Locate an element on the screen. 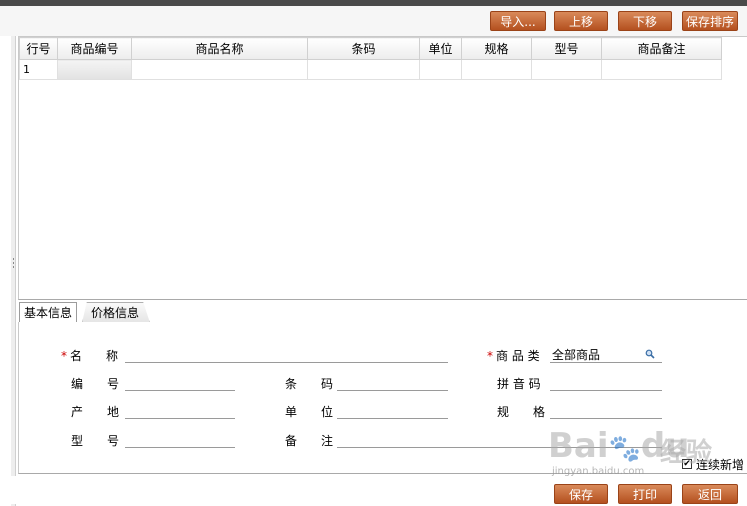  tab-basic-info: 基本信息 is located at coordinates (48, 312).